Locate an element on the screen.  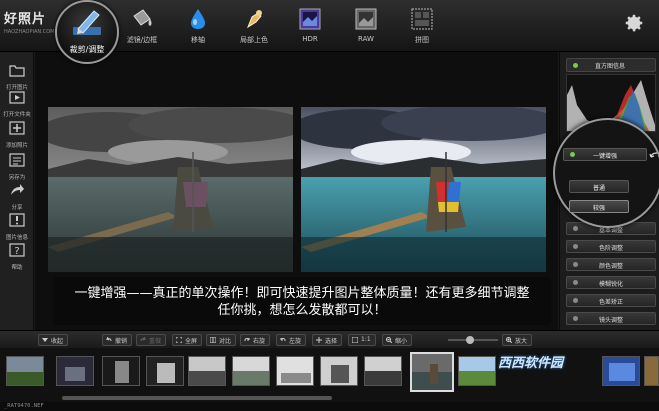
adjust-levels: 色阶调整 is located at coordinates (611, 246).